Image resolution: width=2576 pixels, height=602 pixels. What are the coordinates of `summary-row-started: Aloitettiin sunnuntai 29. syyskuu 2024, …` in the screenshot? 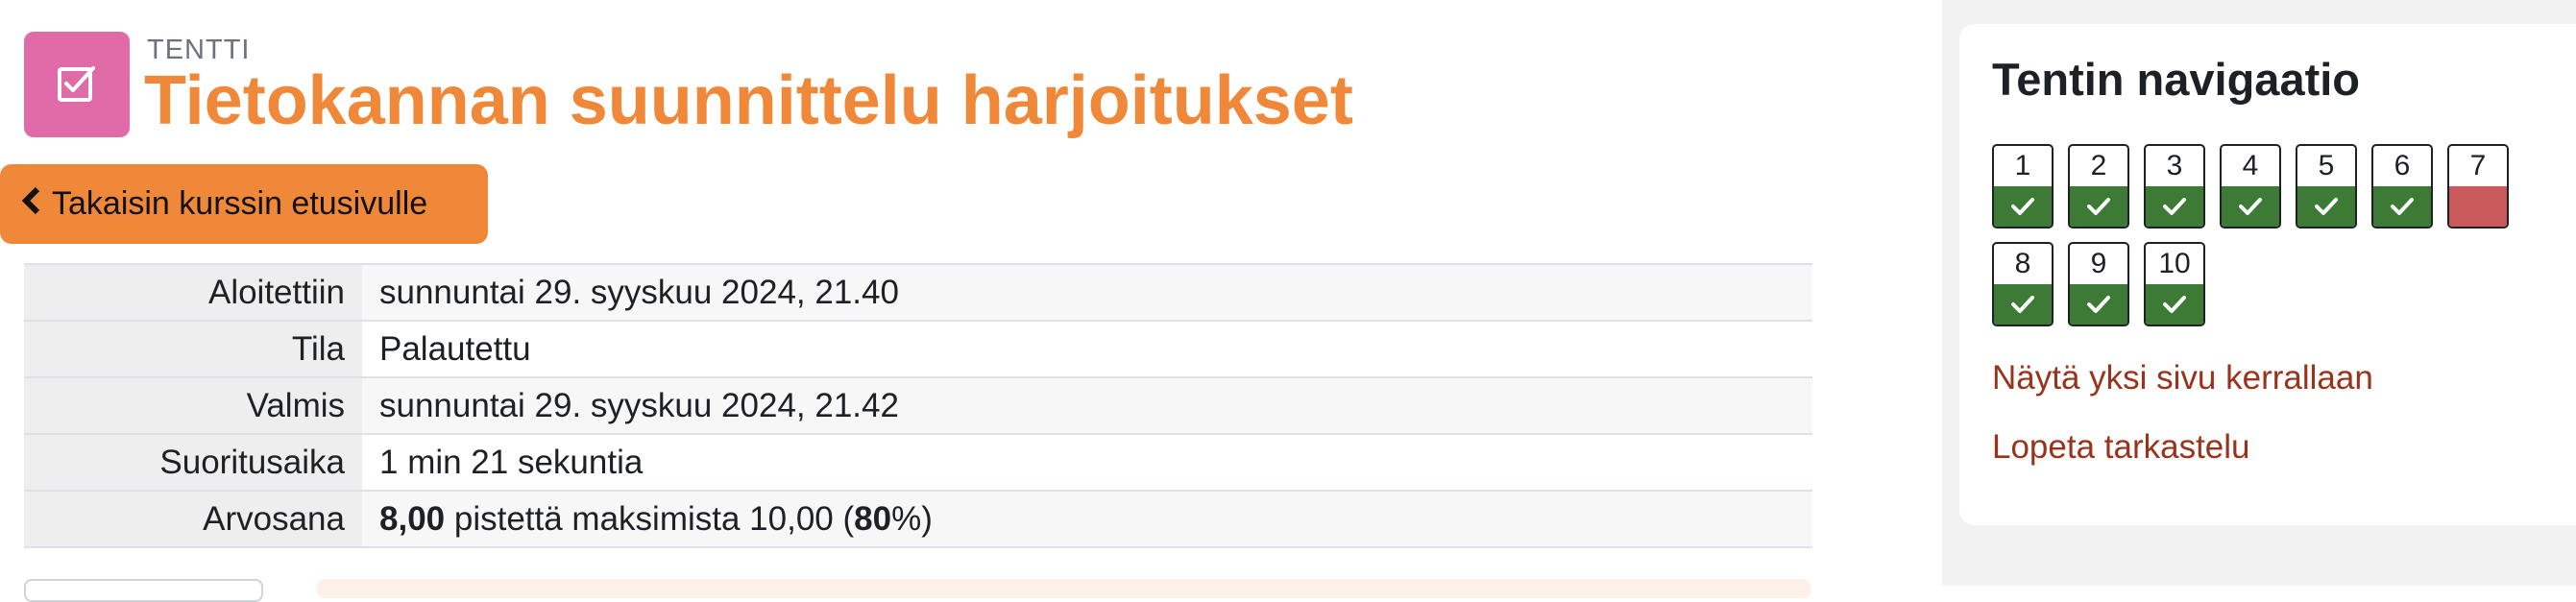 It's located at (918, 292).